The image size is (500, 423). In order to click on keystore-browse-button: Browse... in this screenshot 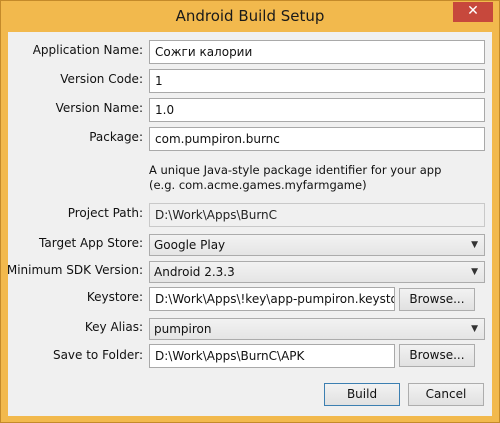, I will do `click(437, 299)`.